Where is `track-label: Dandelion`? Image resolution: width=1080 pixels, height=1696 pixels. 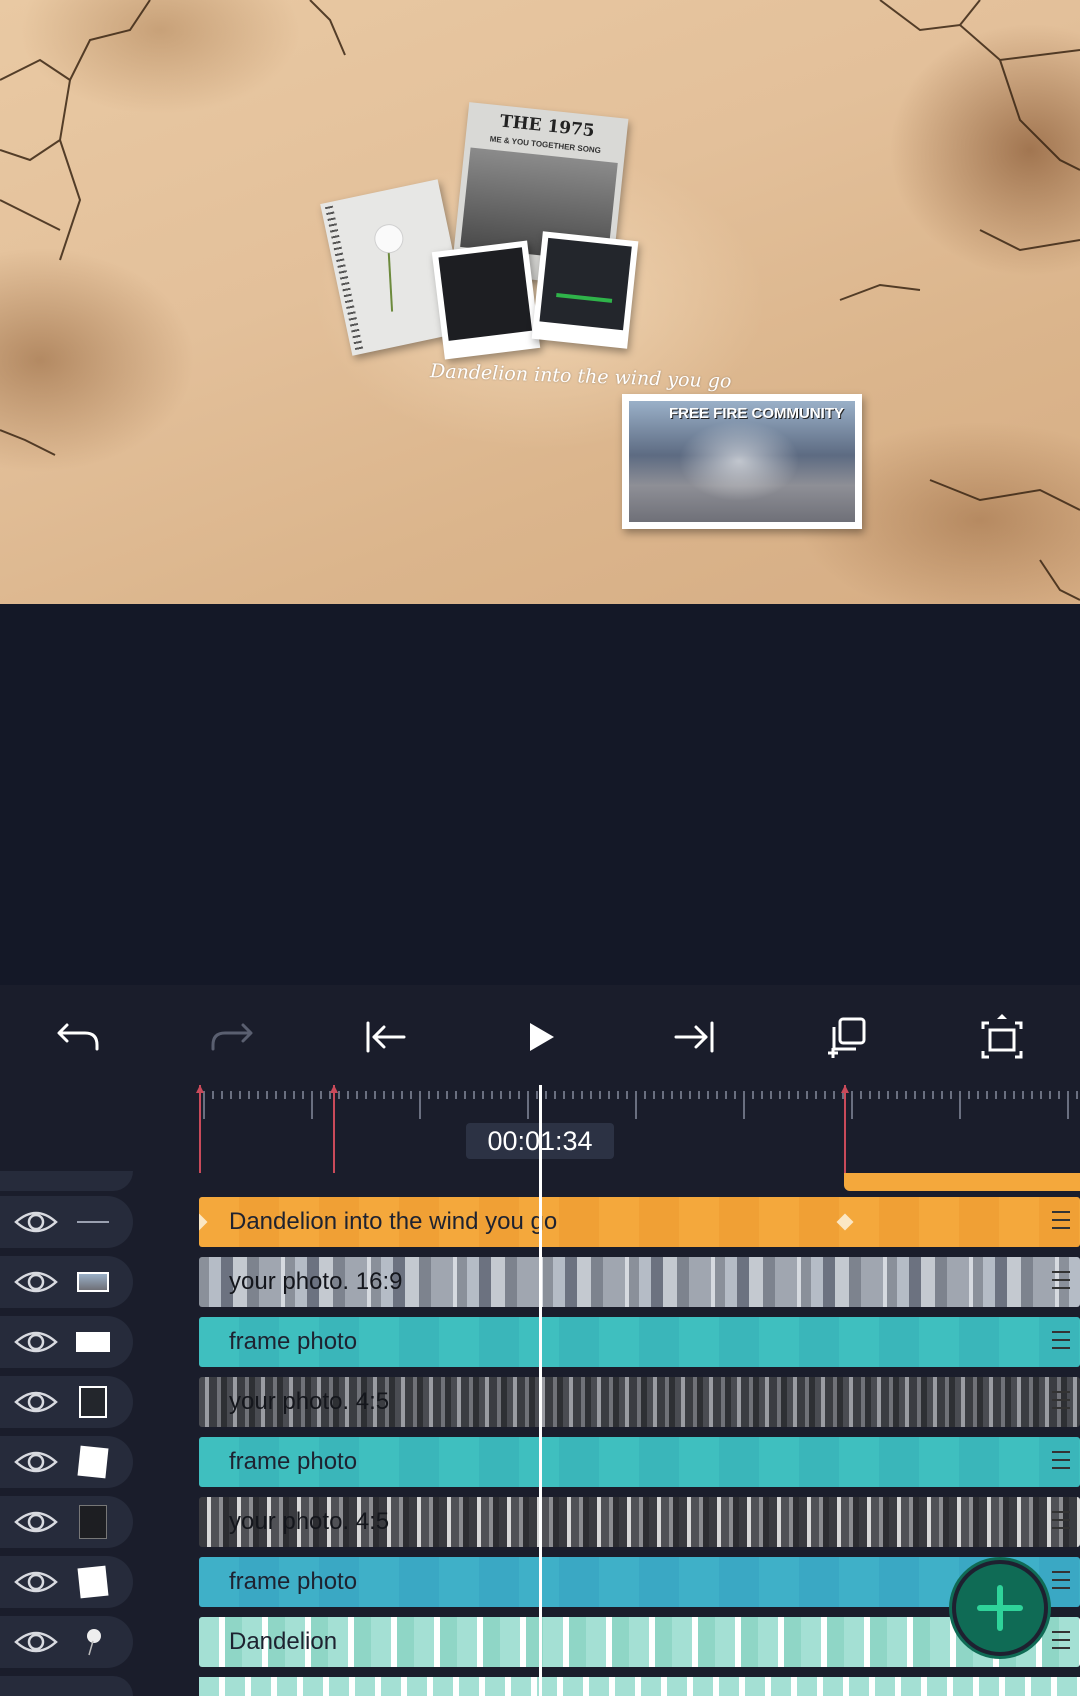
track-label: Dandelion is located at coordinates (283, 1641).